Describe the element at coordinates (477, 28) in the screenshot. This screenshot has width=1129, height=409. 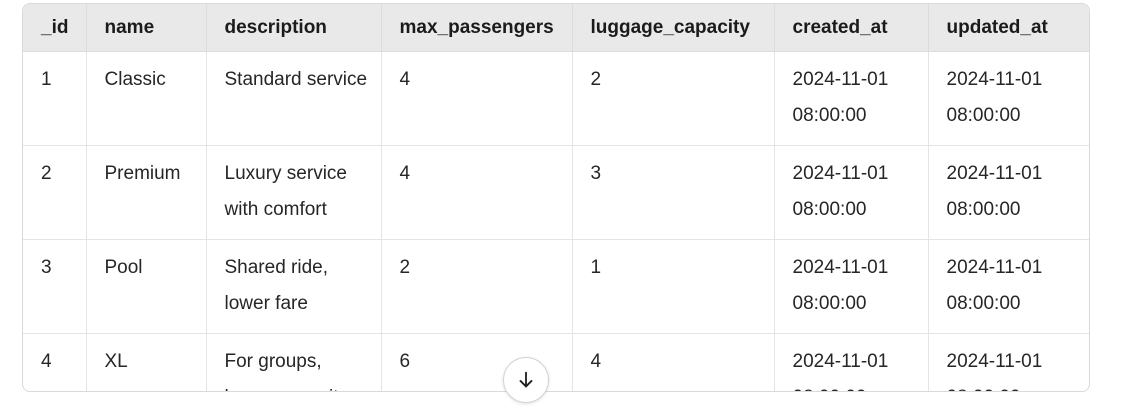
I see `column-header-max-passengers: max_passengers` at that location.